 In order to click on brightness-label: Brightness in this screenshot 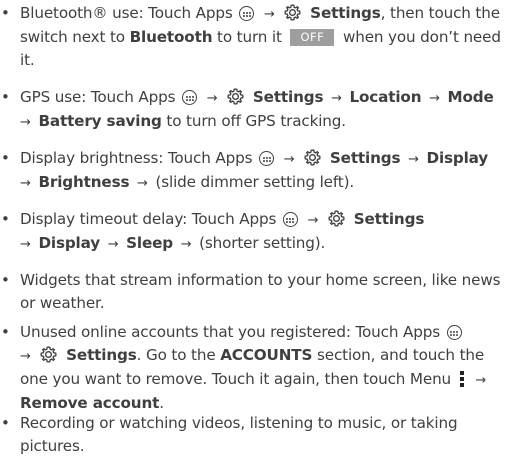, I will do `click(84, 182)`.